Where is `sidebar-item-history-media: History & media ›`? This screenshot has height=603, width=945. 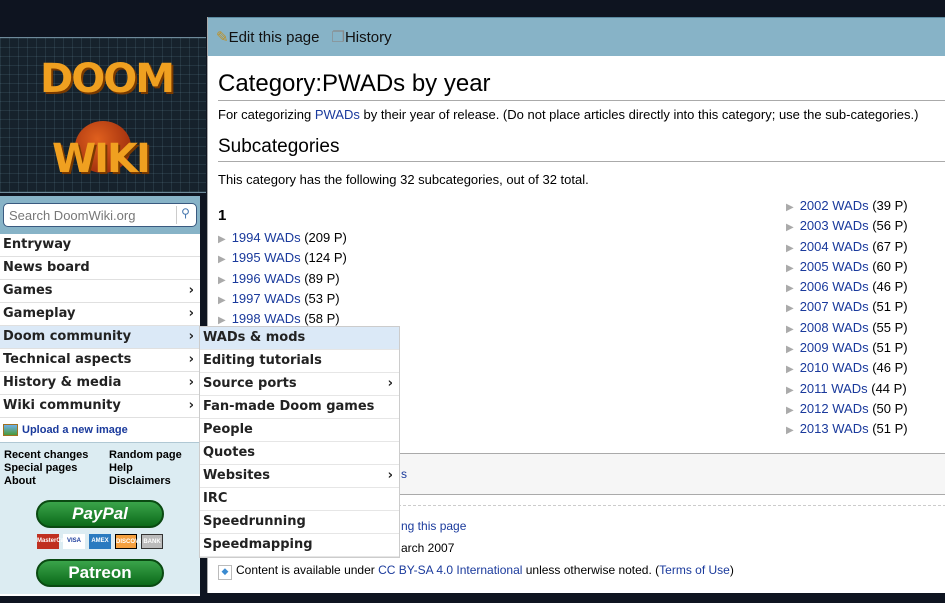 sidebar-item-history-media: History & media › is located at coordinates (100, 383).